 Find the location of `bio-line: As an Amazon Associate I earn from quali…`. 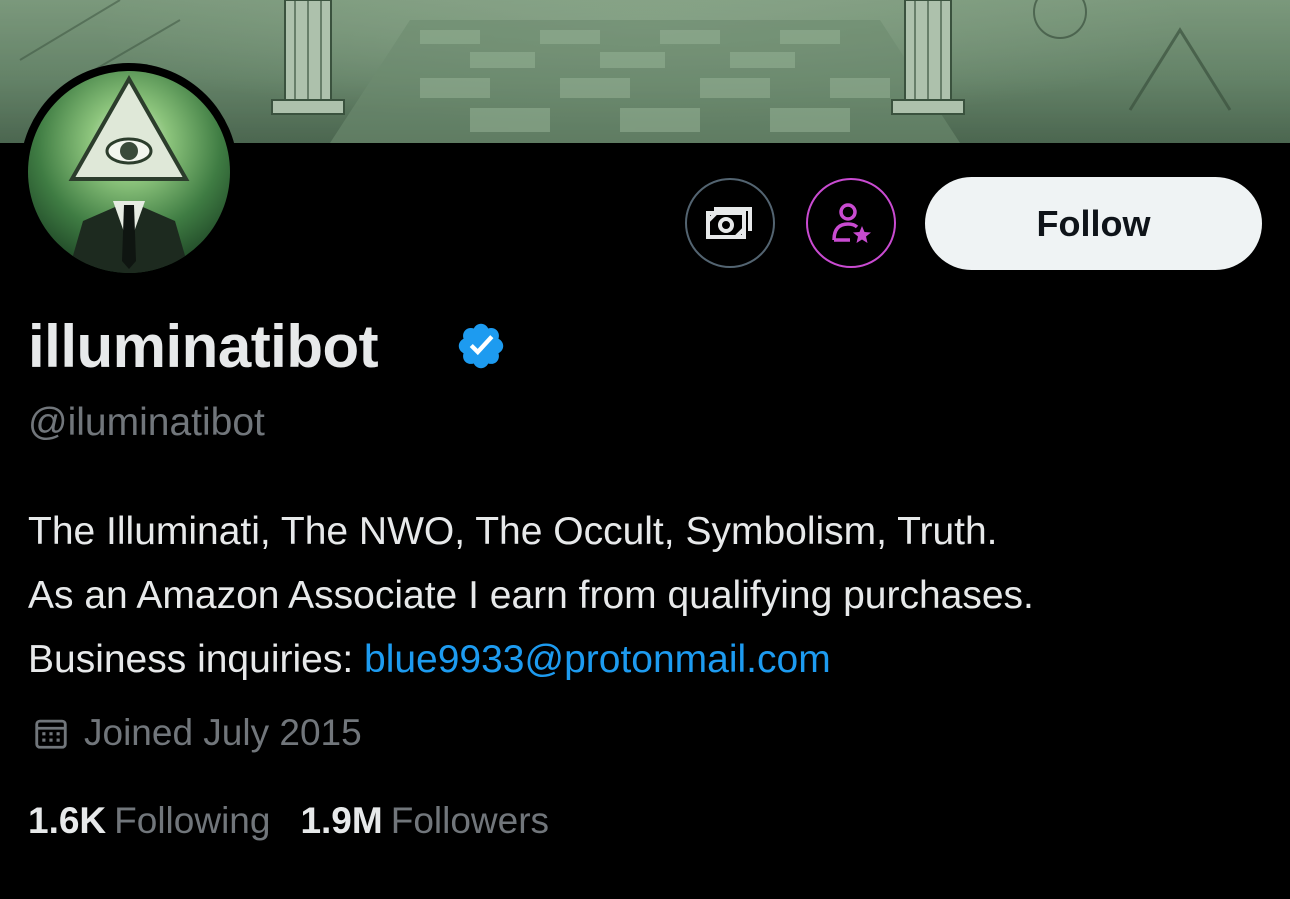

bio-line: As an Amazon Associate I earn from quali… is located at coordinates (531, 595).